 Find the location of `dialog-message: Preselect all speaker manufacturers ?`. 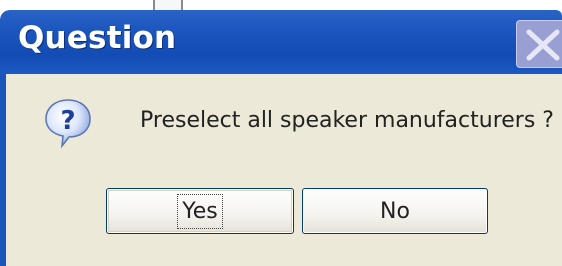

dialog-message: Preselect all speaker manufacturers ? is located at coordinates (347, 120).